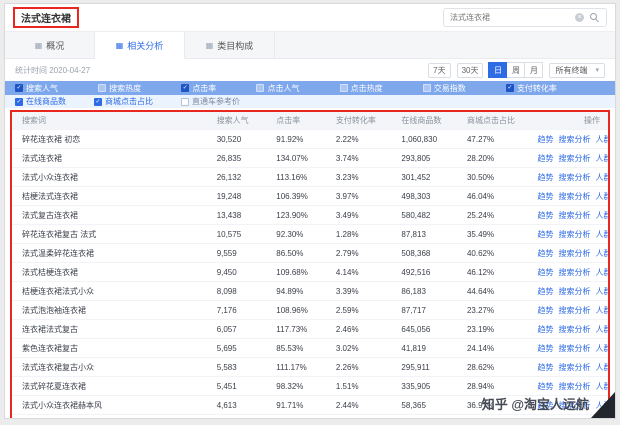  I want to click on clear-icon: ×, so click(579, 17).